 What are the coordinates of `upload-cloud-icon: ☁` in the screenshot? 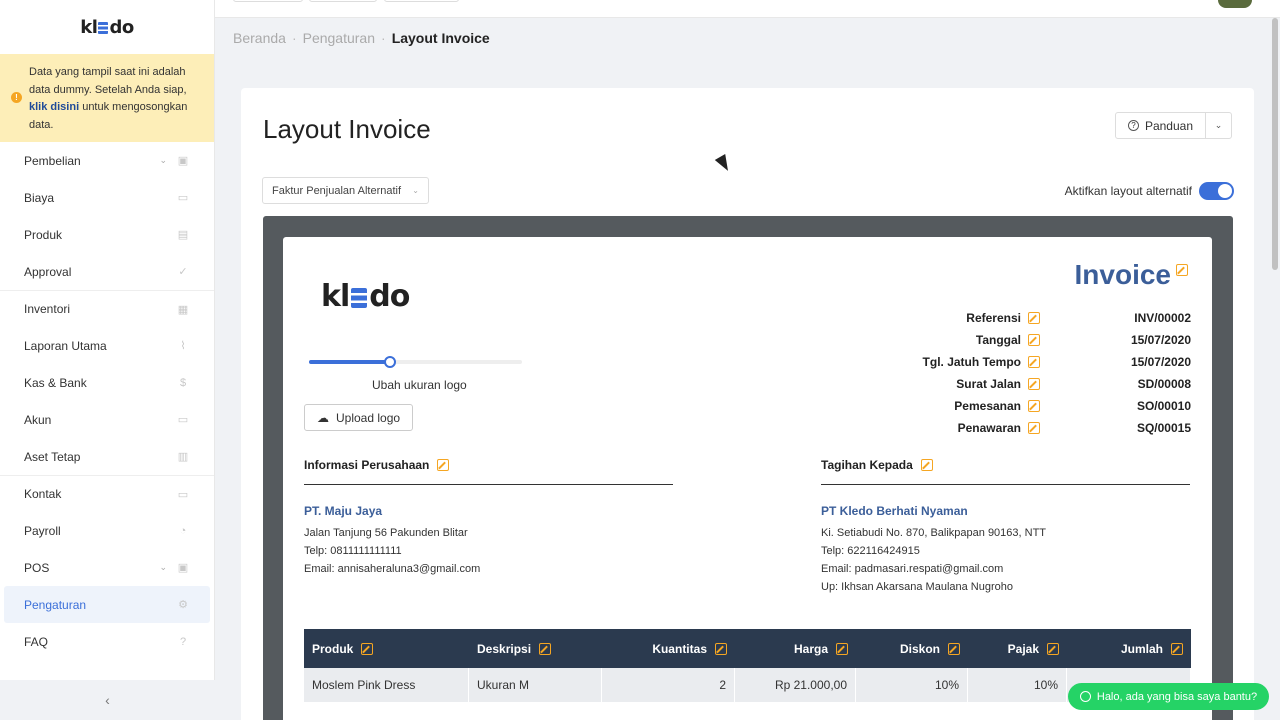 It's located at (323, 417).